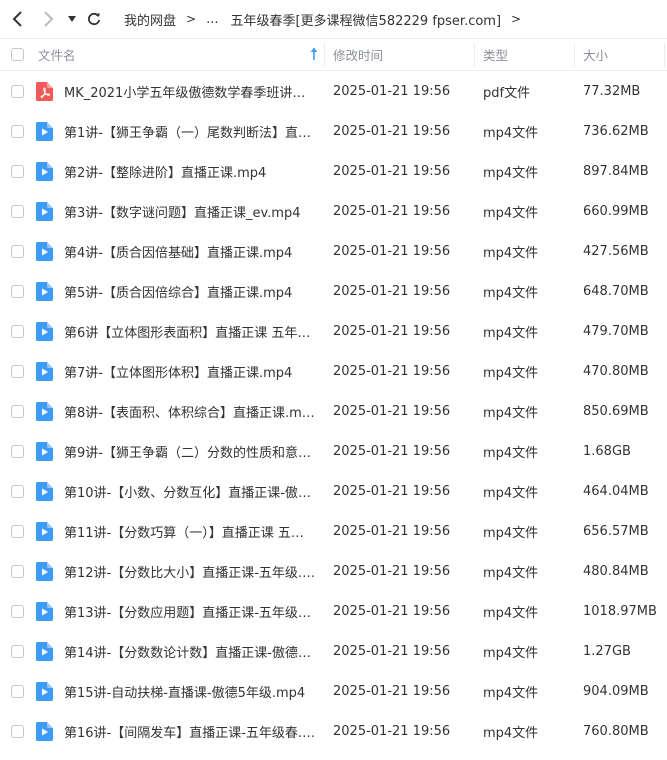 The image size is (667, 760). I want to click on file-name: 第5讲-【质合因倍综合】直播正课.mp4, so click(190, 291).